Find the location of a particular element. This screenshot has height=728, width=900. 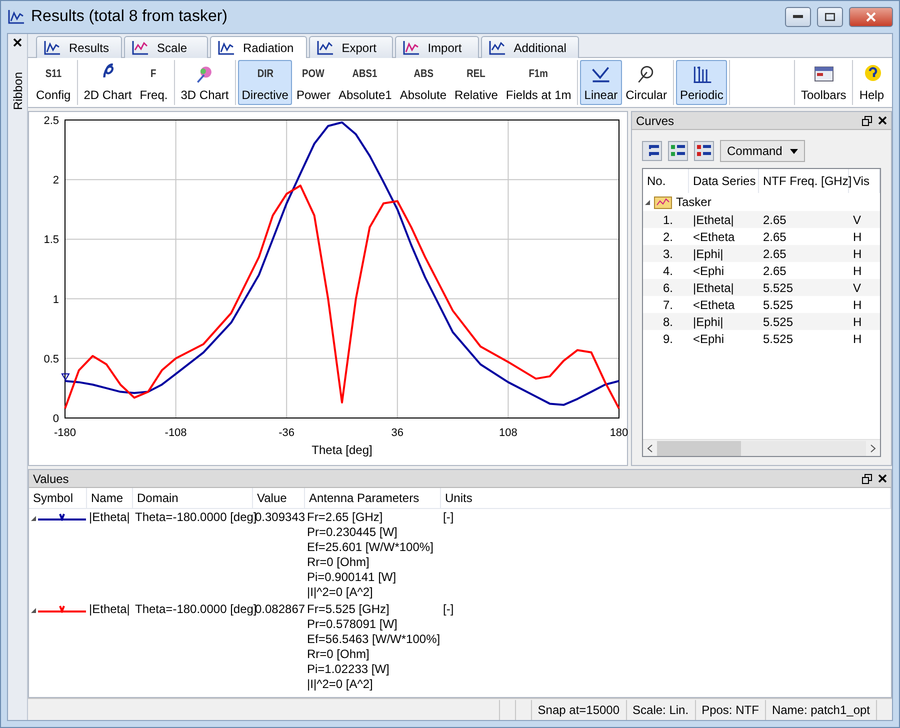

ribbon-button: F1m Fields at 1m is located at coordinates (539, 82).